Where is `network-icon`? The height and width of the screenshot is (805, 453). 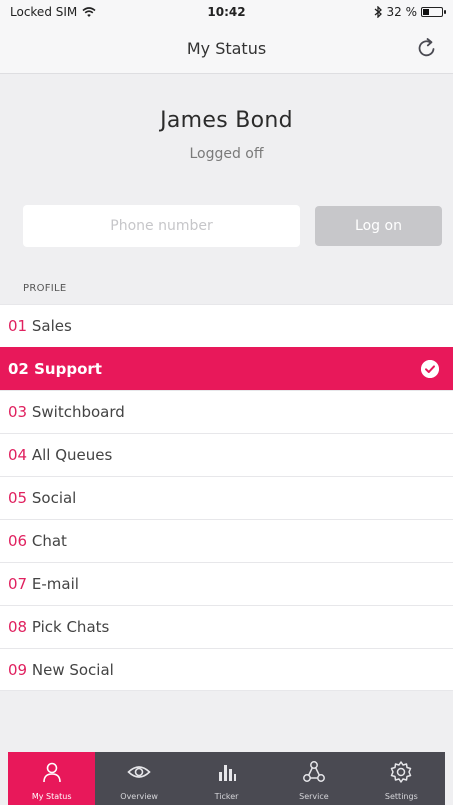 network-icon is located at coordinates (313, 771).